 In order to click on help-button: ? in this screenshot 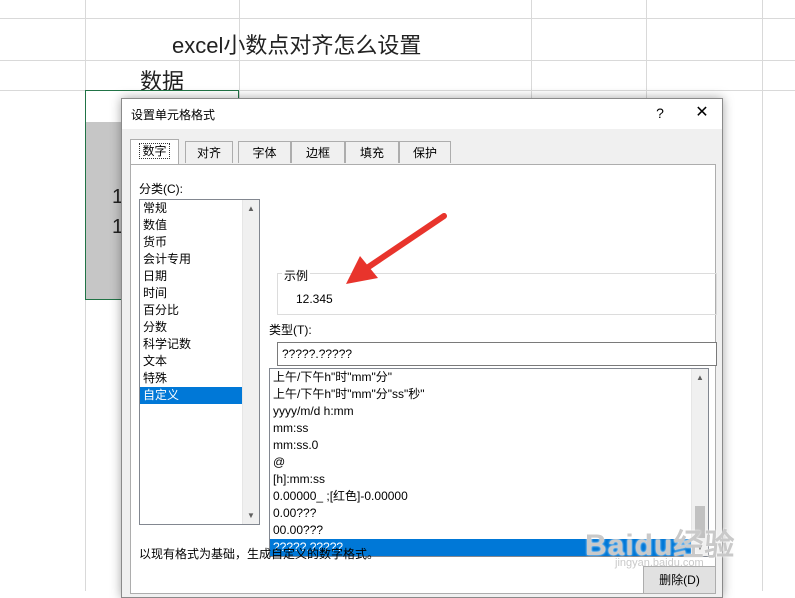, I will do `click(660, 113)`.